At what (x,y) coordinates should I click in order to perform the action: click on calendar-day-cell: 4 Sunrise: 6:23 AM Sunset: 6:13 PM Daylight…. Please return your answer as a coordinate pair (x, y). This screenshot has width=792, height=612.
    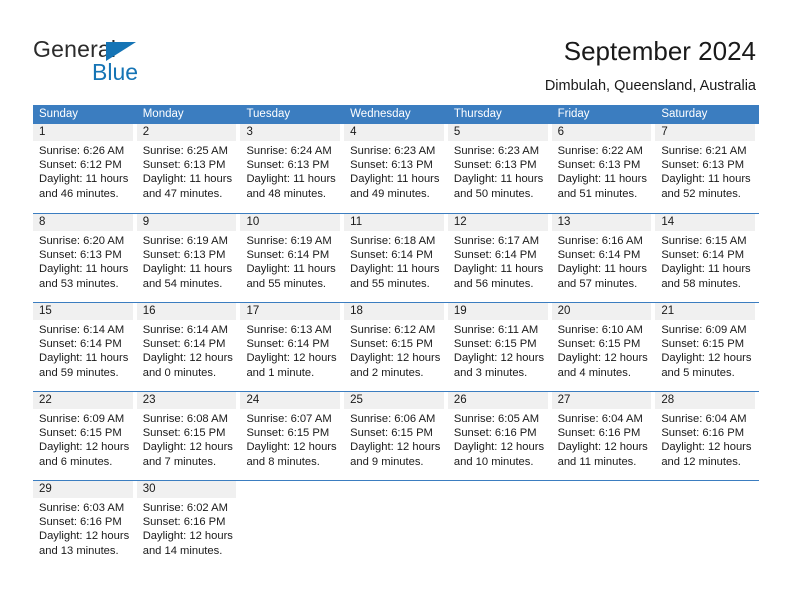
    Looking at the image, I should click on (396, 168).